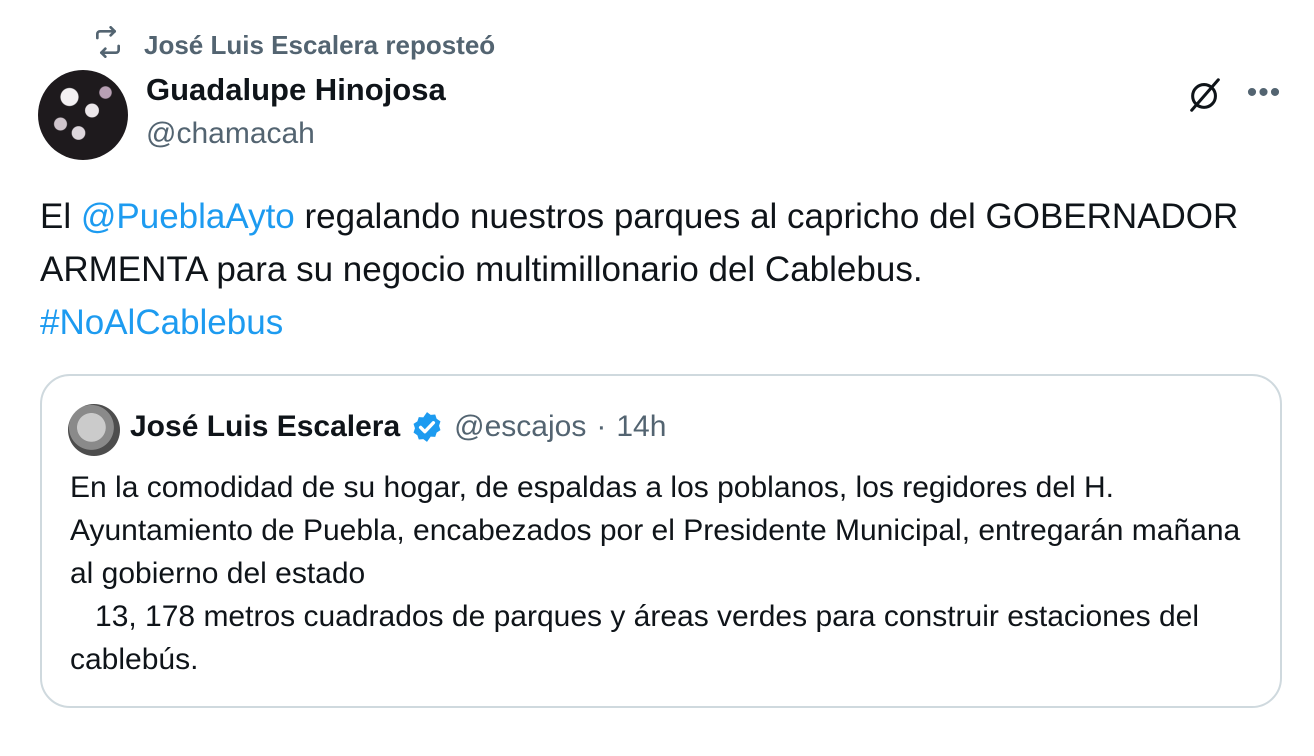  What do you see at coordinates (265, 427) in the screenshot?
I see `quoted-author-name: José Luis Escalera` at bounding box center [265, 427].